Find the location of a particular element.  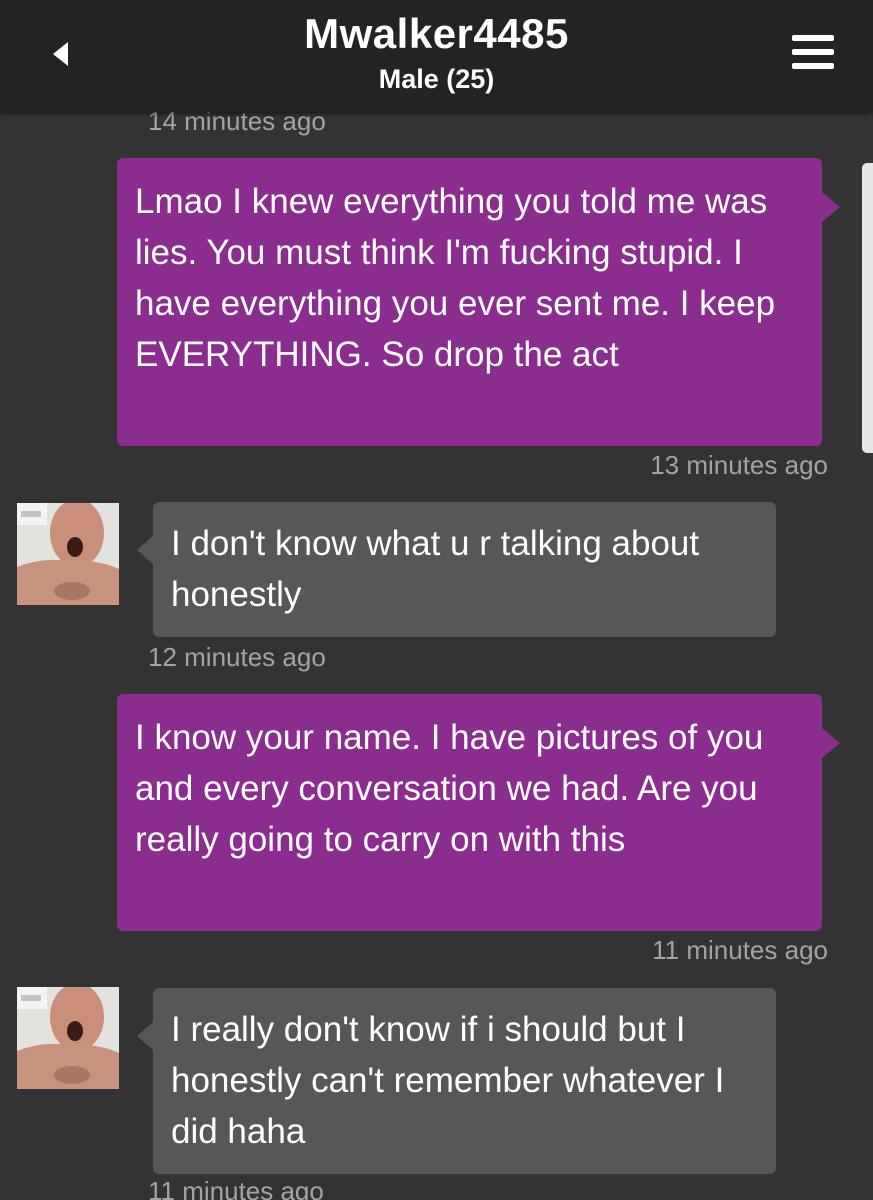

contact-name: Mwalker4485 is located at coordinates (436, 34).